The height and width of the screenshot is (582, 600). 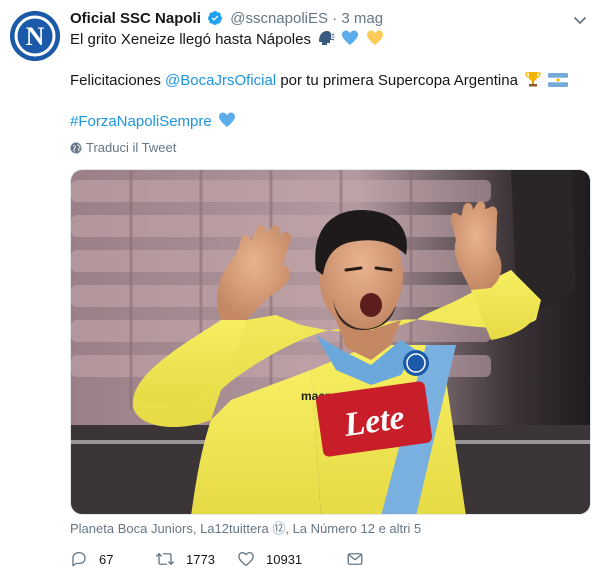 I want to click on reply-count: 67, so click(x=106, y=559).